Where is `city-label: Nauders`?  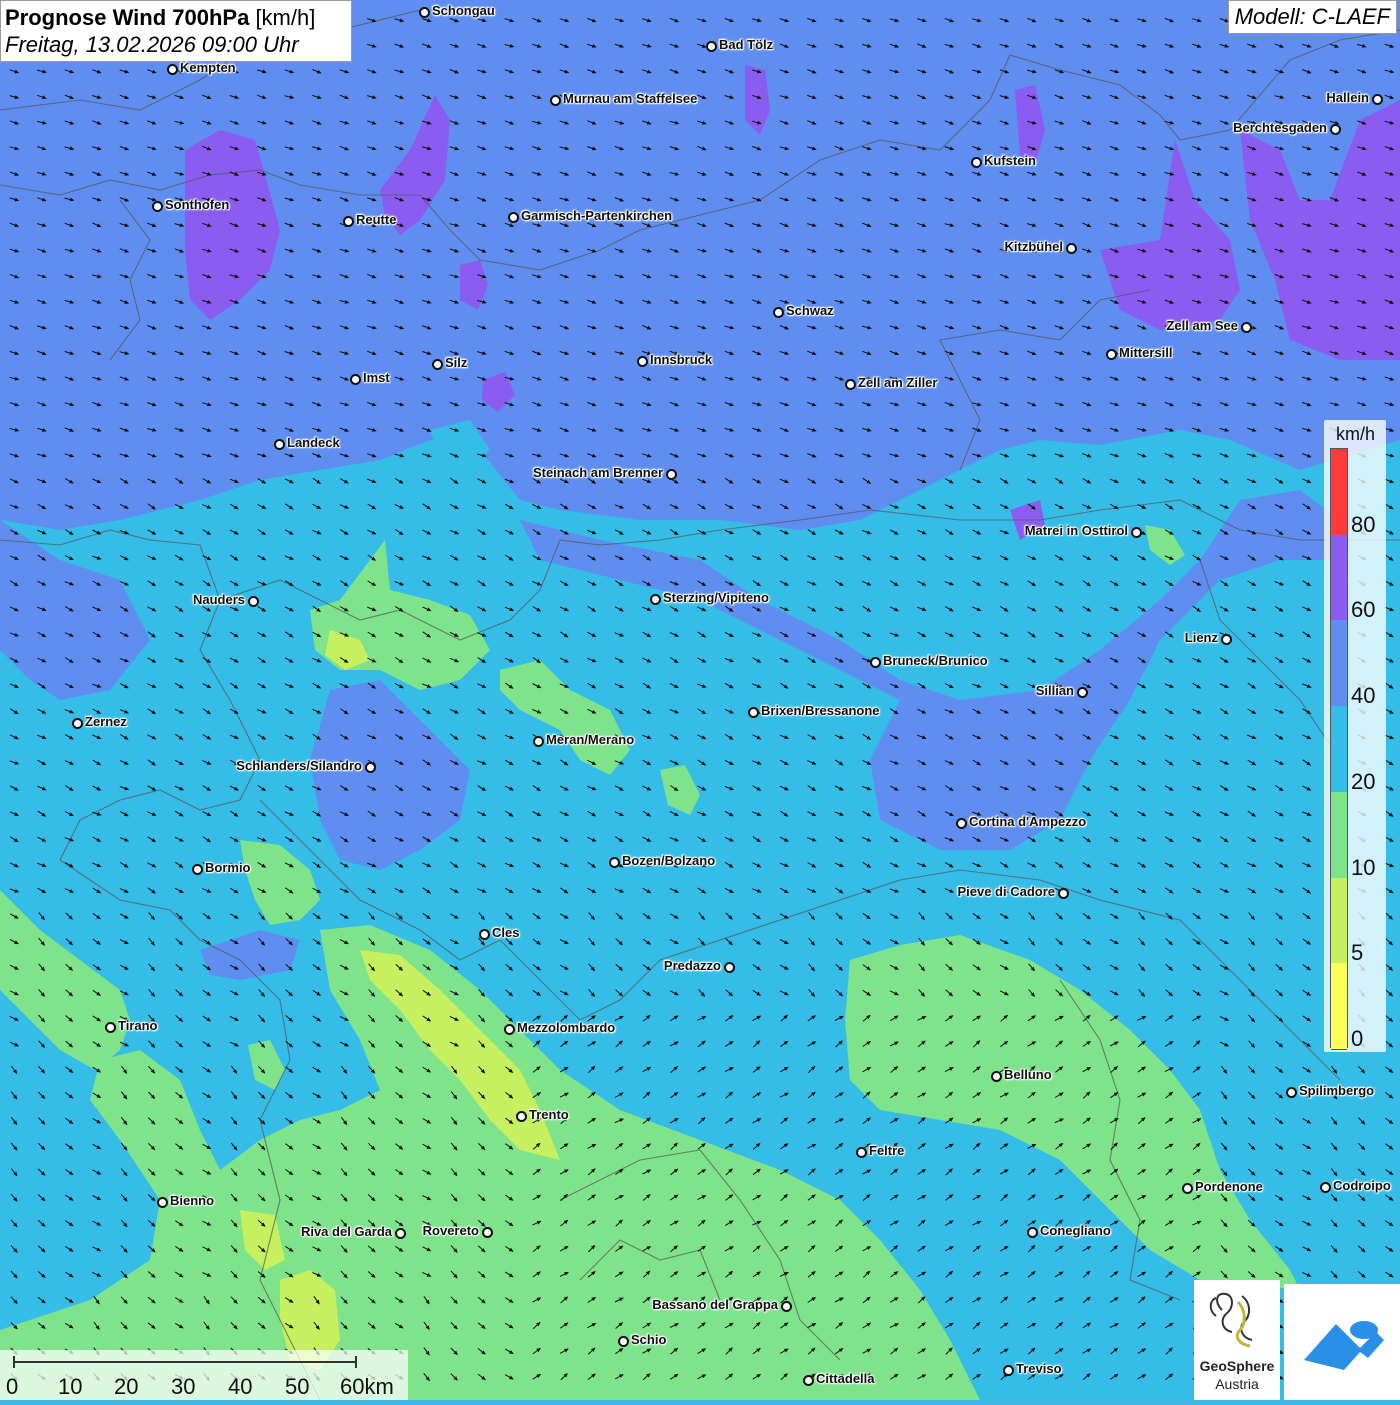
city-label: Nauders is located at coordinates (218, 599).